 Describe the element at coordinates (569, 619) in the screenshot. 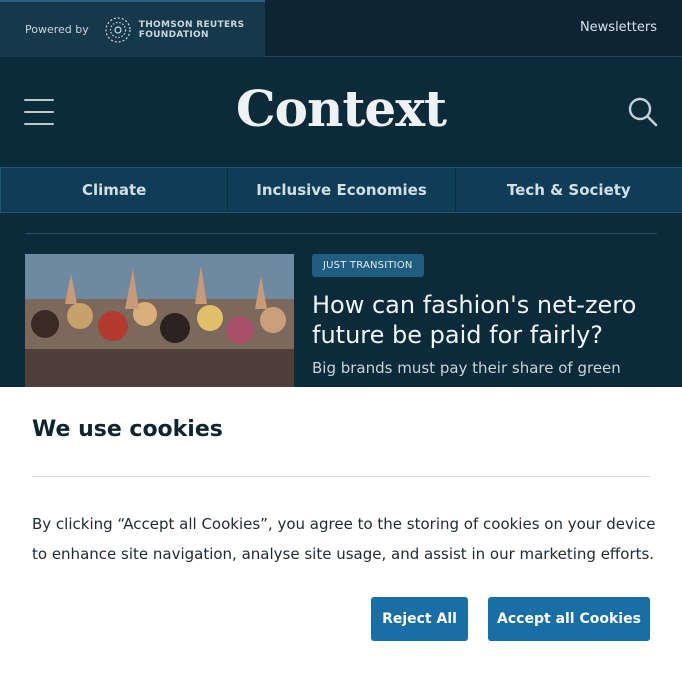

I see `accept-all-cookies-button: Accept all Cookies` at that location.